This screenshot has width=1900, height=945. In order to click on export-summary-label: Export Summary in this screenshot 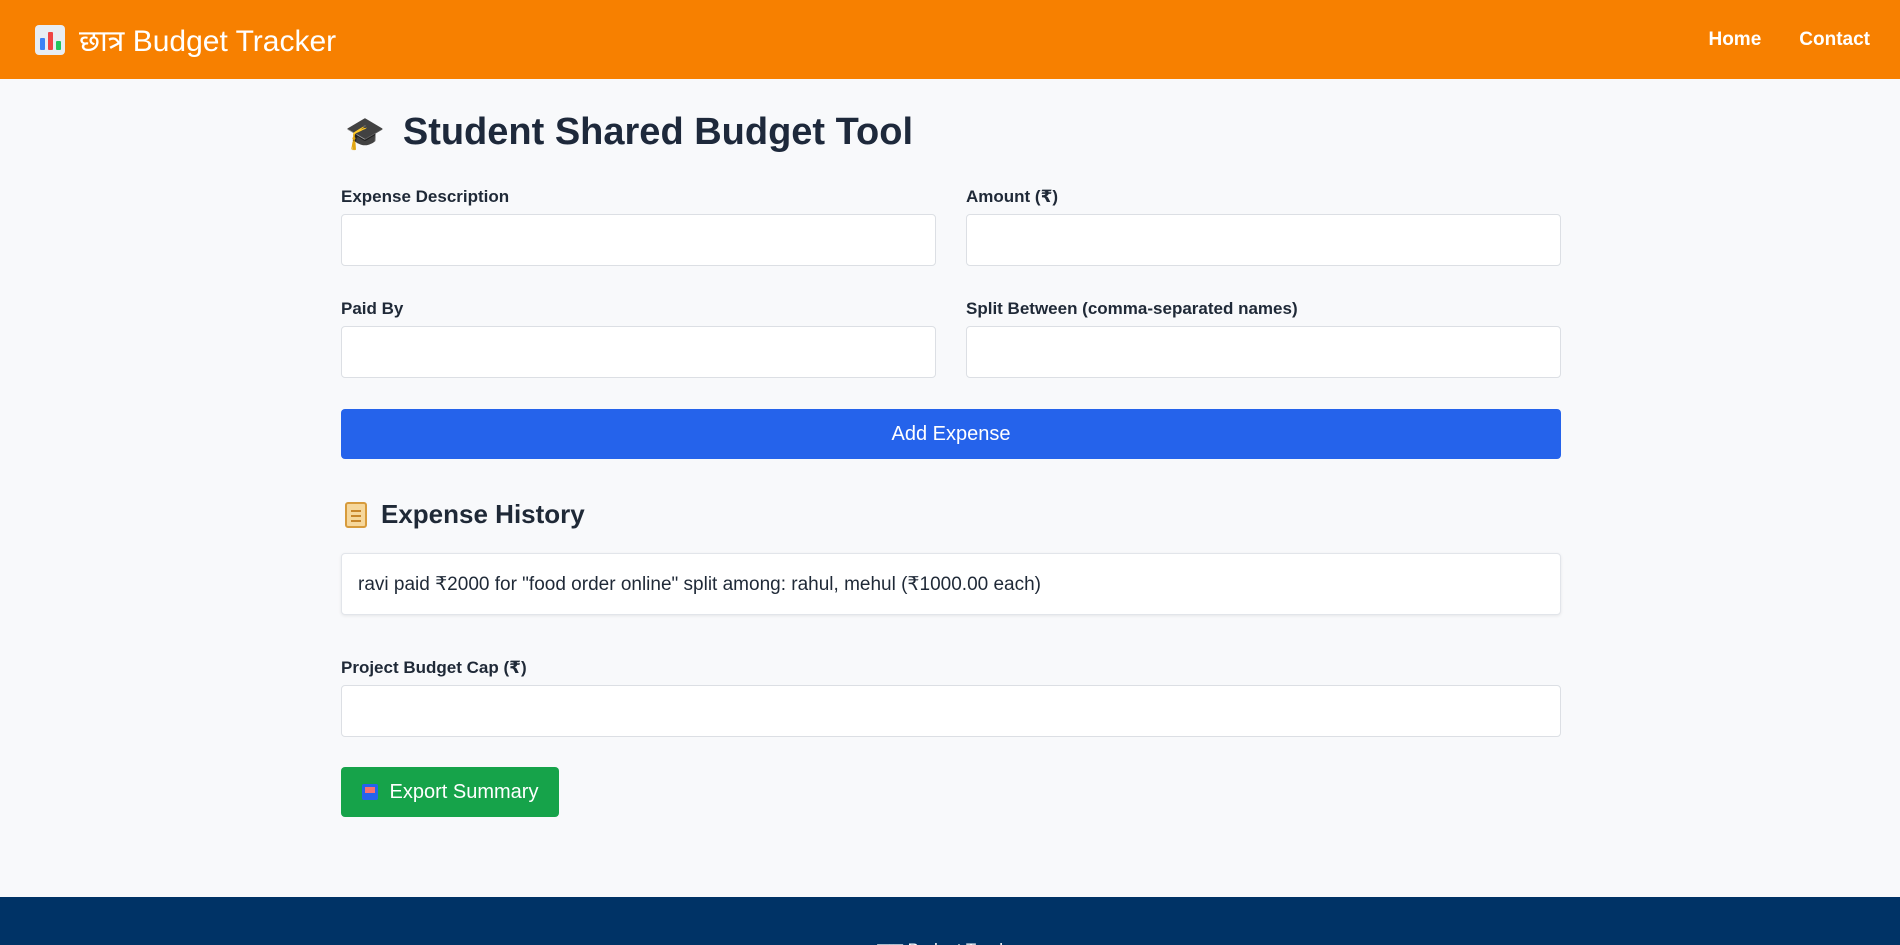, I will do `click(464, 791)`.